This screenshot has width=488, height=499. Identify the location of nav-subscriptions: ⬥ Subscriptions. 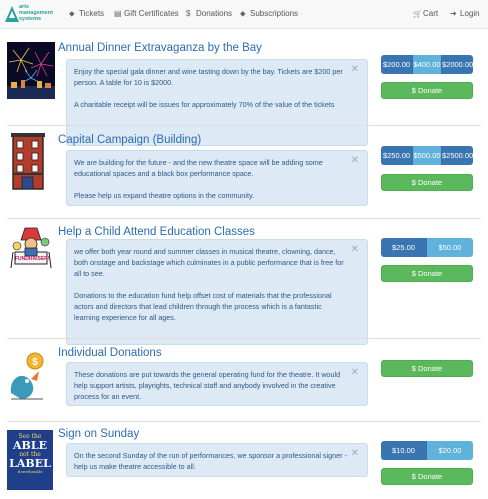
(269, 14).